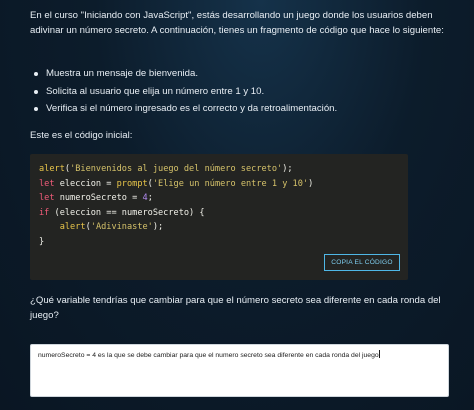  What do you see at coordinates (111, 227) in the screenshot?
I see `code-line-5: alert('Adivinaste');` at bounding box center [111, 227].